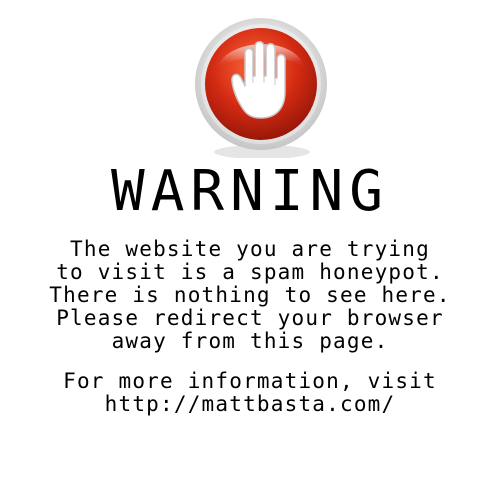  What do you see at coordinates (250, 272) in the screenshot?
I see `warning-message-line-2: to visit is a spam honeypot.` at bounding box center [250, 272].